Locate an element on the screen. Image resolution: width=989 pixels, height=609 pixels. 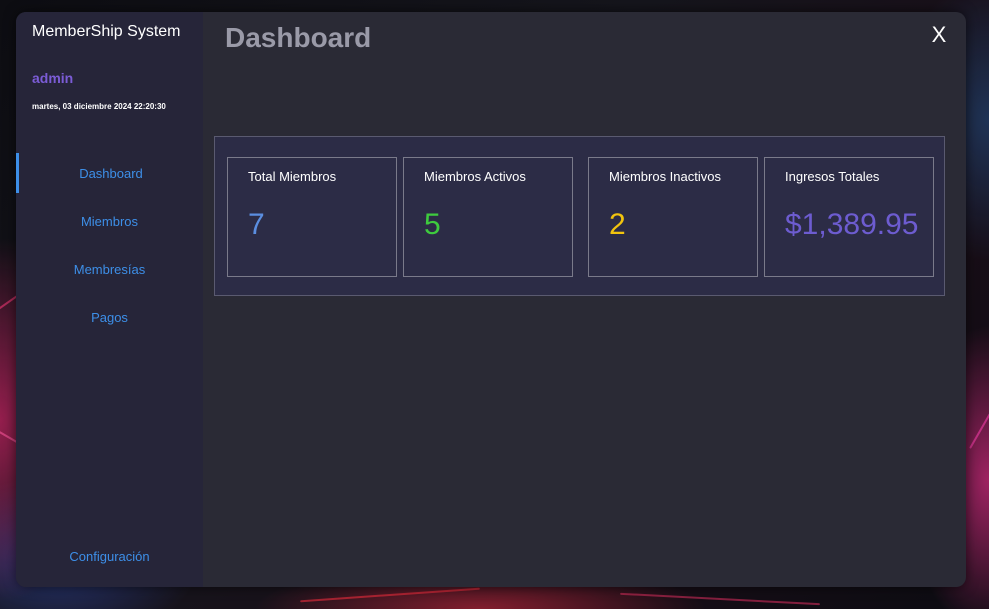
stat-card-total-members: Total Miembros 7 is located at coordinates (312, 217).